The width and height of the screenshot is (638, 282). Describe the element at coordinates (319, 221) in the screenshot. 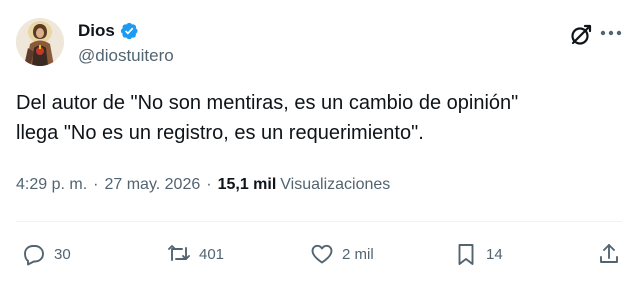

I see `divider` at that location.